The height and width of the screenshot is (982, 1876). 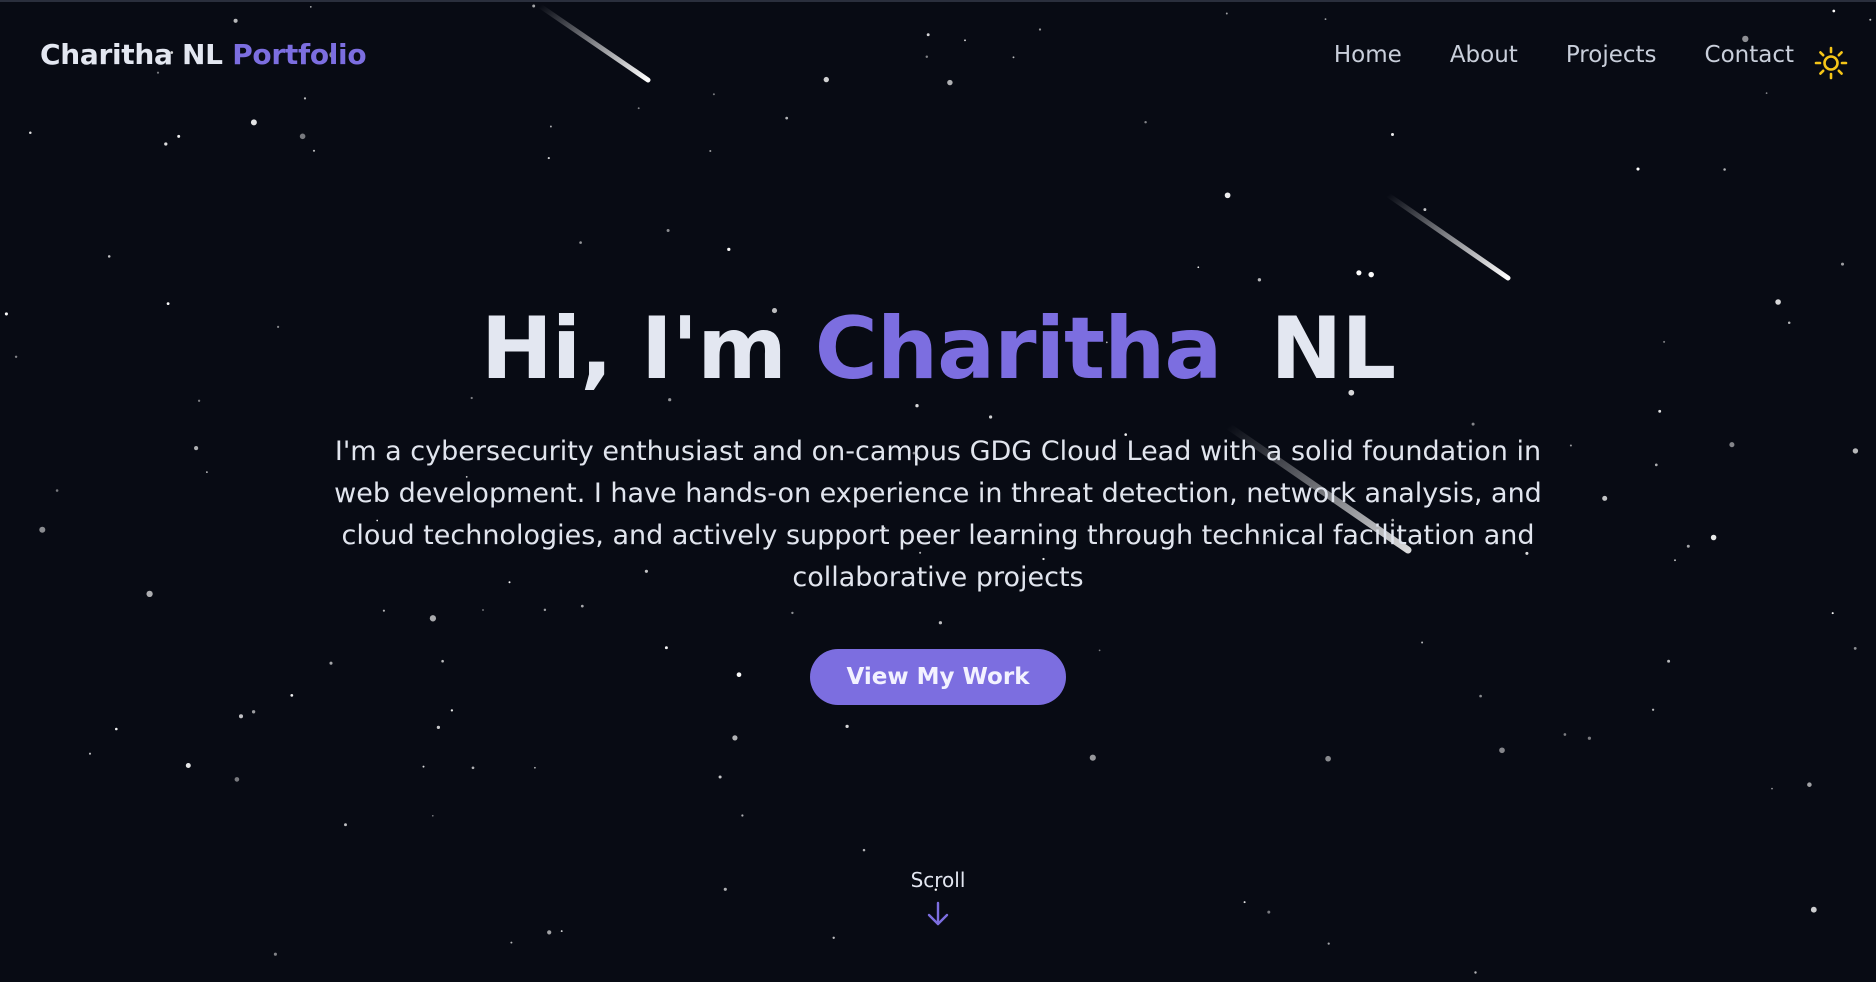 What do you see at coordinates (299, 54) in the screenshot?
I see `brand-suffix: Portfolio` at bounding box center [299, 54].